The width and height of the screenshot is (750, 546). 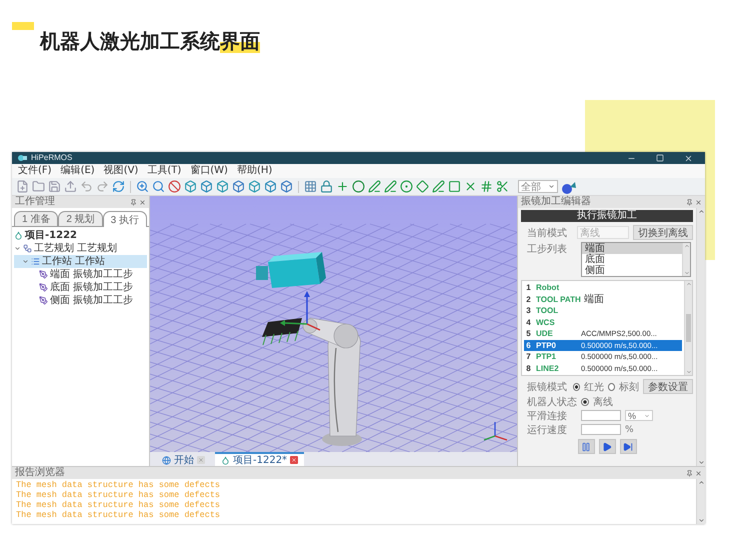 I want to click on tree-item: 项目-1222, so click(x=80, y=235).